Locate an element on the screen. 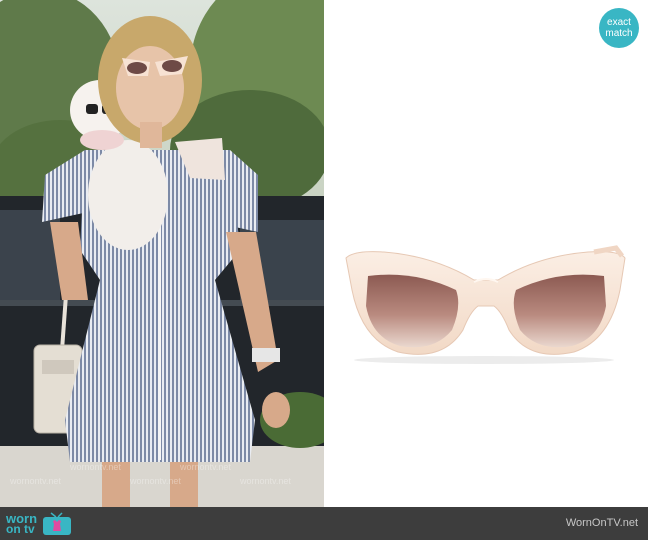 This screenshot has height=540, width=648. logo-wordmark: worn on tv is located at coordinates (21, 524).